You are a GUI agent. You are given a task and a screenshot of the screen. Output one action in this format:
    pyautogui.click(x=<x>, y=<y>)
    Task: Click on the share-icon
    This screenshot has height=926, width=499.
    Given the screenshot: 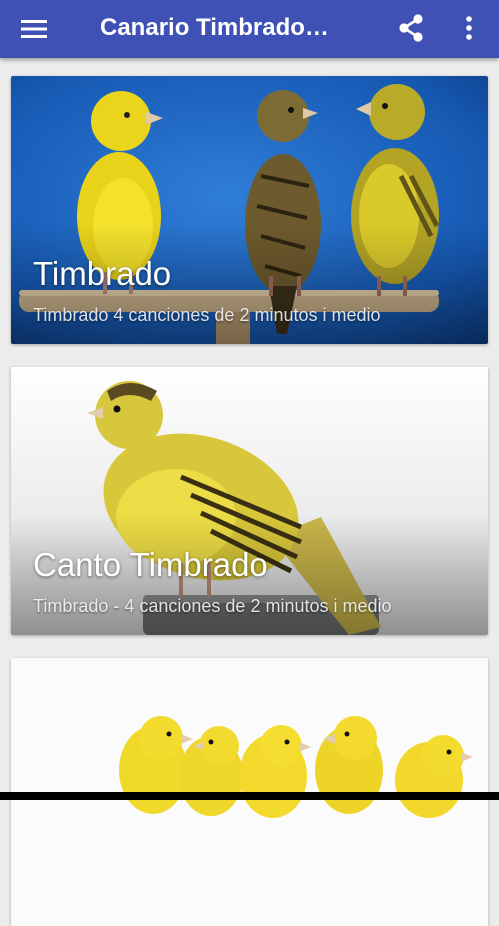 What is the action you would take?
    pyautogui.click(x=411, y=28)
    